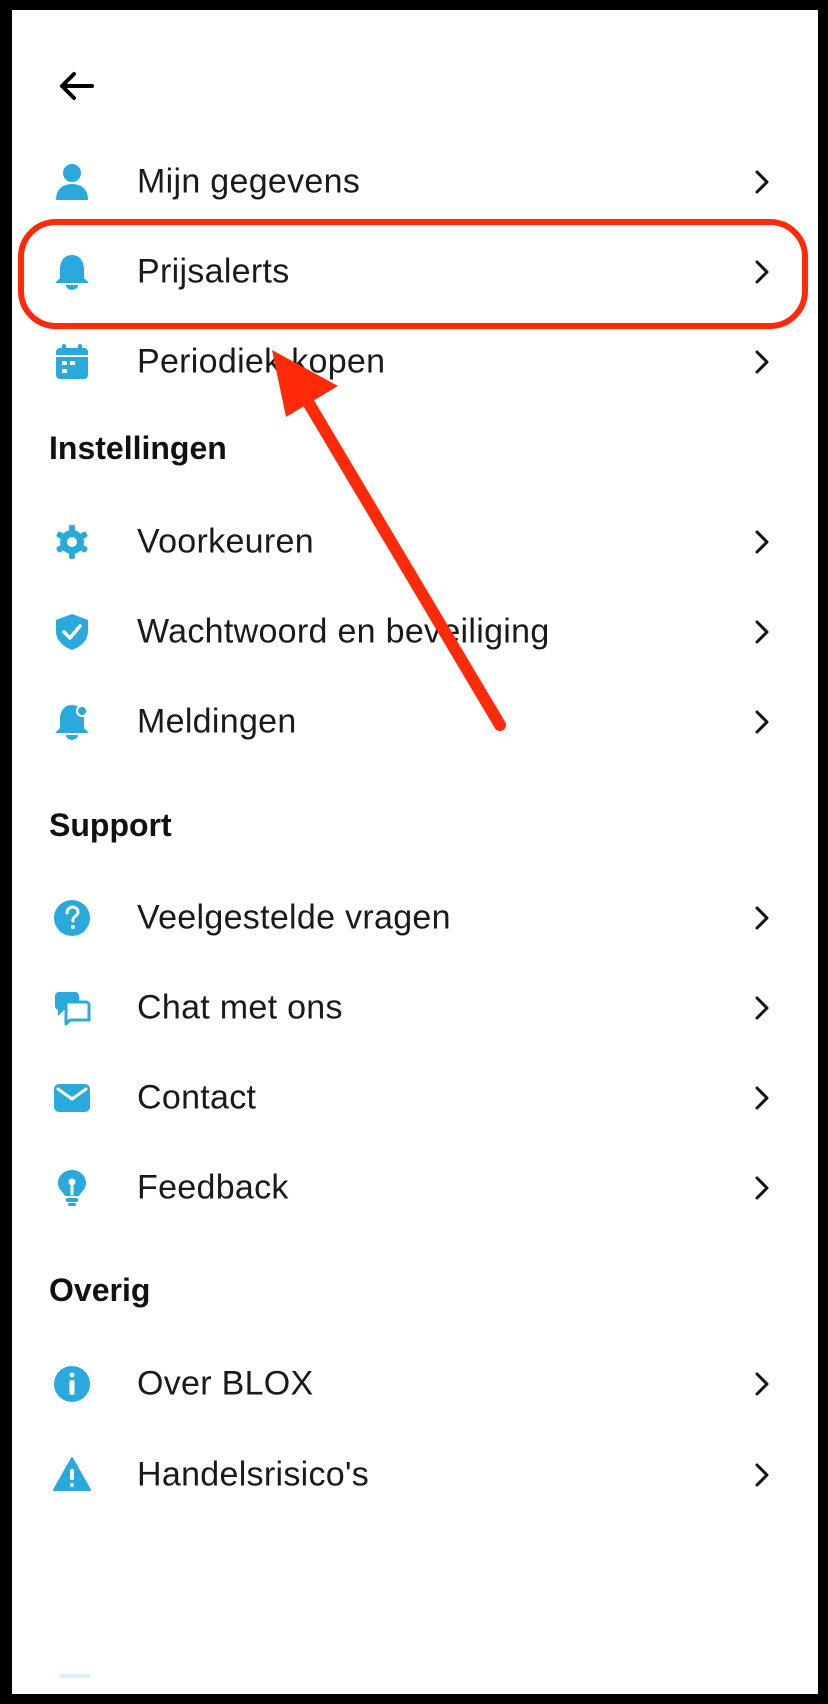 This screenshot has width=828, height=1704. What do you see at coordinates (72, 632) in the screenshot?
I see `shield-check-icon` at bounding box center [72, 632].